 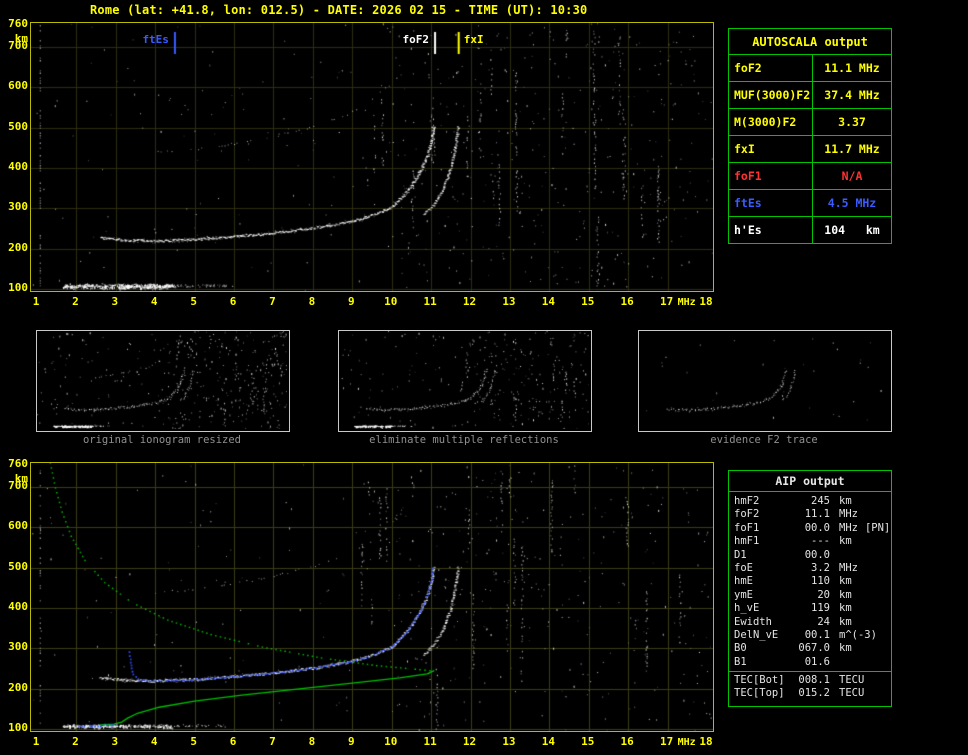 I want to click on aip-table-row: hmF2 245 km, so click(x=810, y=501).